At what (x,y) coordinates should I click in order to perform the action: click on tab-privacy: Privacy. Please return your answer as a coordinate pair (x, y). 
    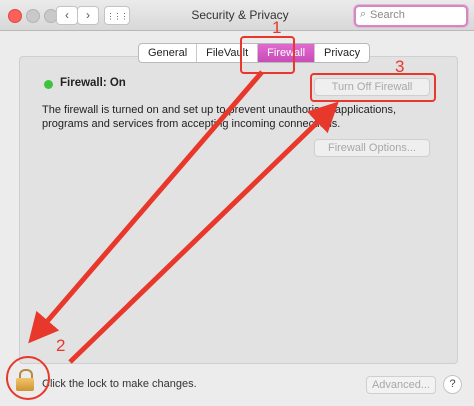
    Looking at the image, I should click on (342, 53).